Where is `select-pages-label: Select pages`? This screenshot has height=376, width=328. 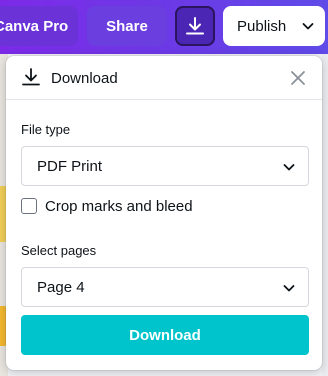
select-pages-label: Select pages is located at coordinates (59, 250).